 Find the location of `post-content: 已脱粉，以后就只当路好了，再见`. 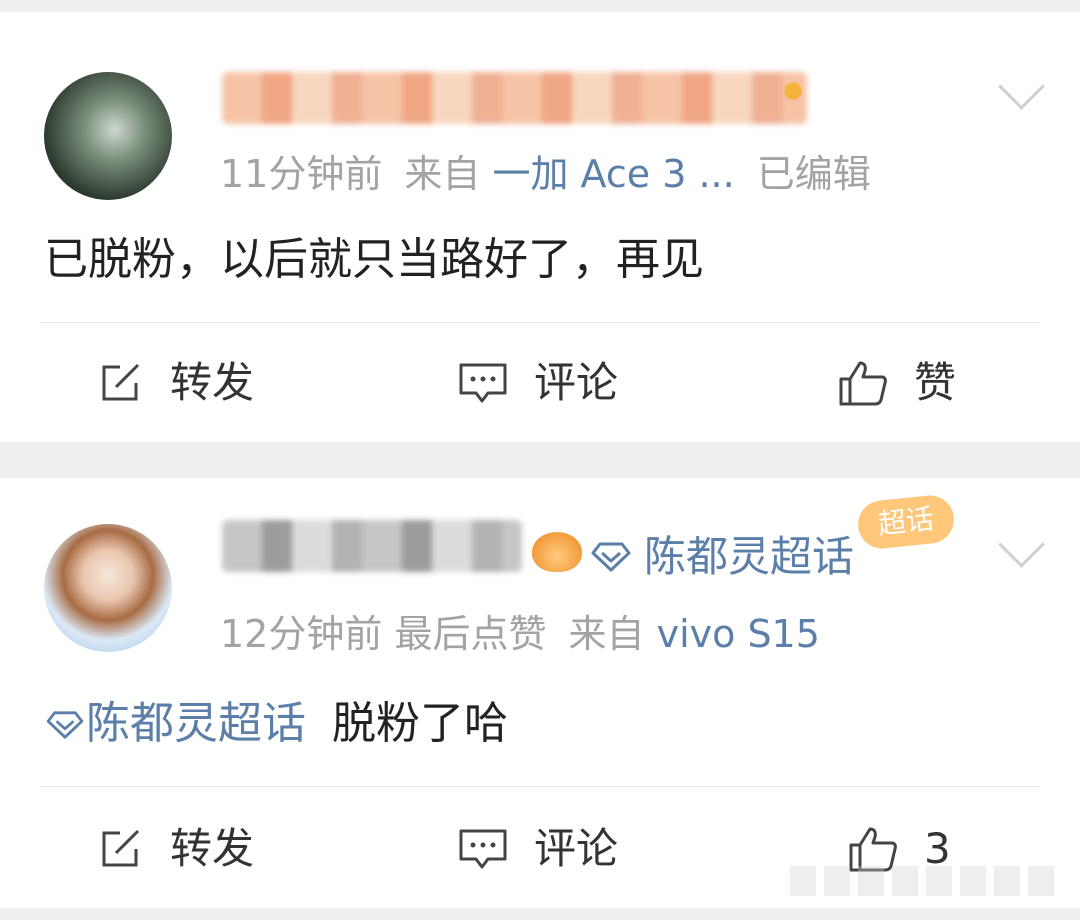

post-content: 已脱粉，以后就只当路好了，再见 is located at coordinates (374, 259).